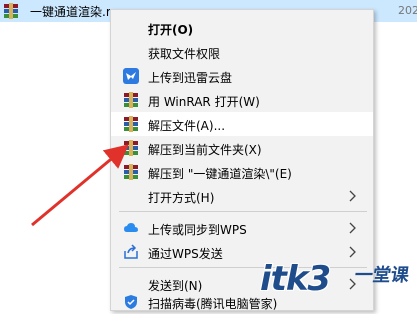 This screenshot has height=314, width=417. I want to click on menu-item-label: 上传到迅雷云盘, so click(190, 78).